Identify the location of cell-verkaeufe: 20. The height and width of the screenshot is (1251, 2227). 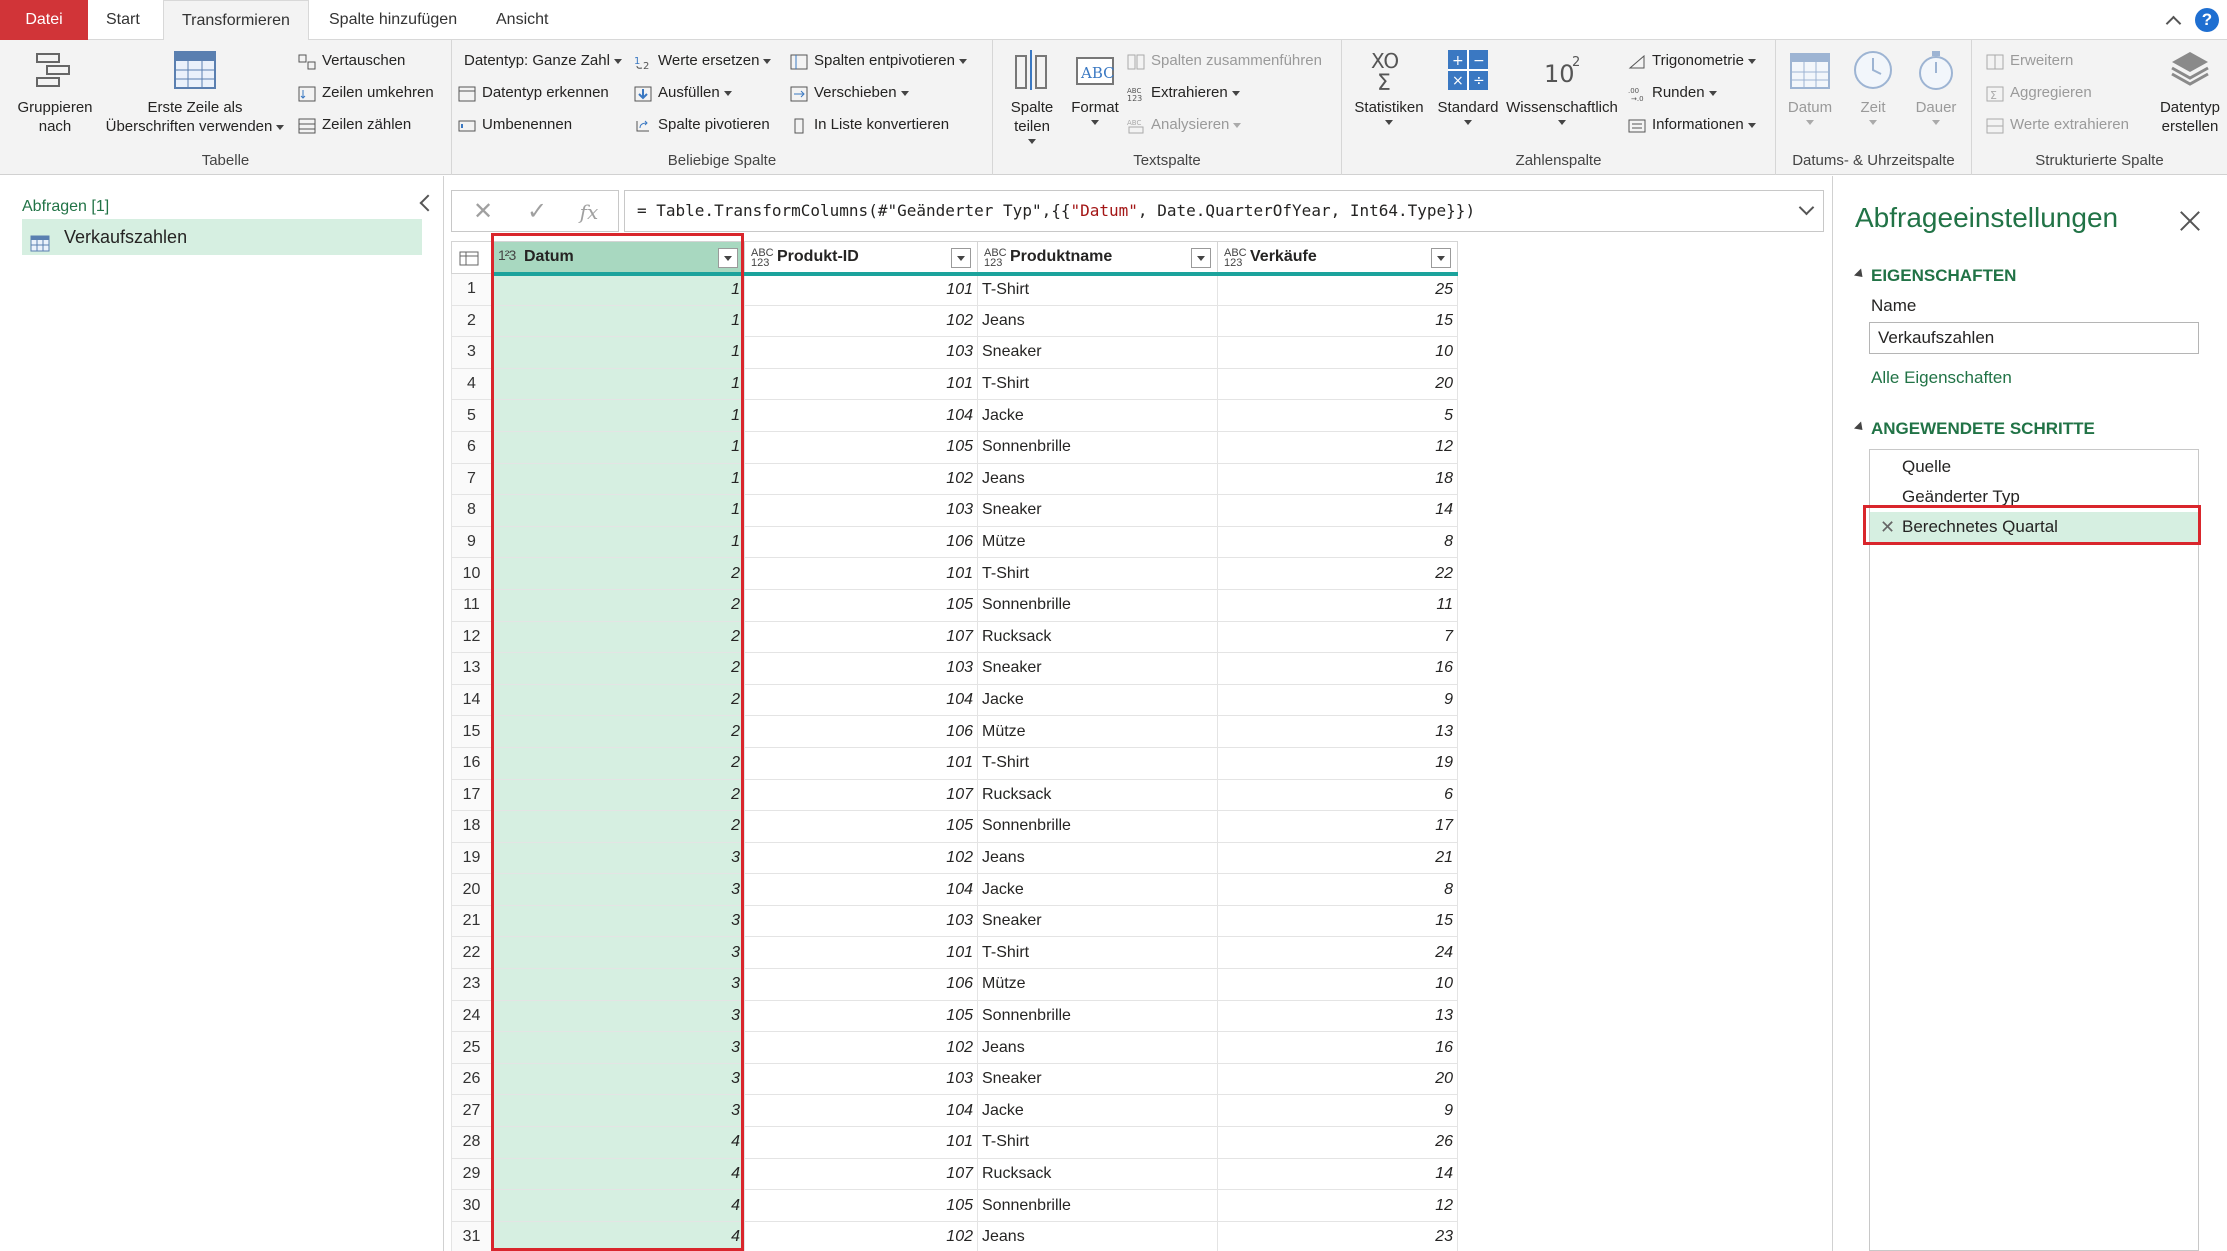
(1337, 384).